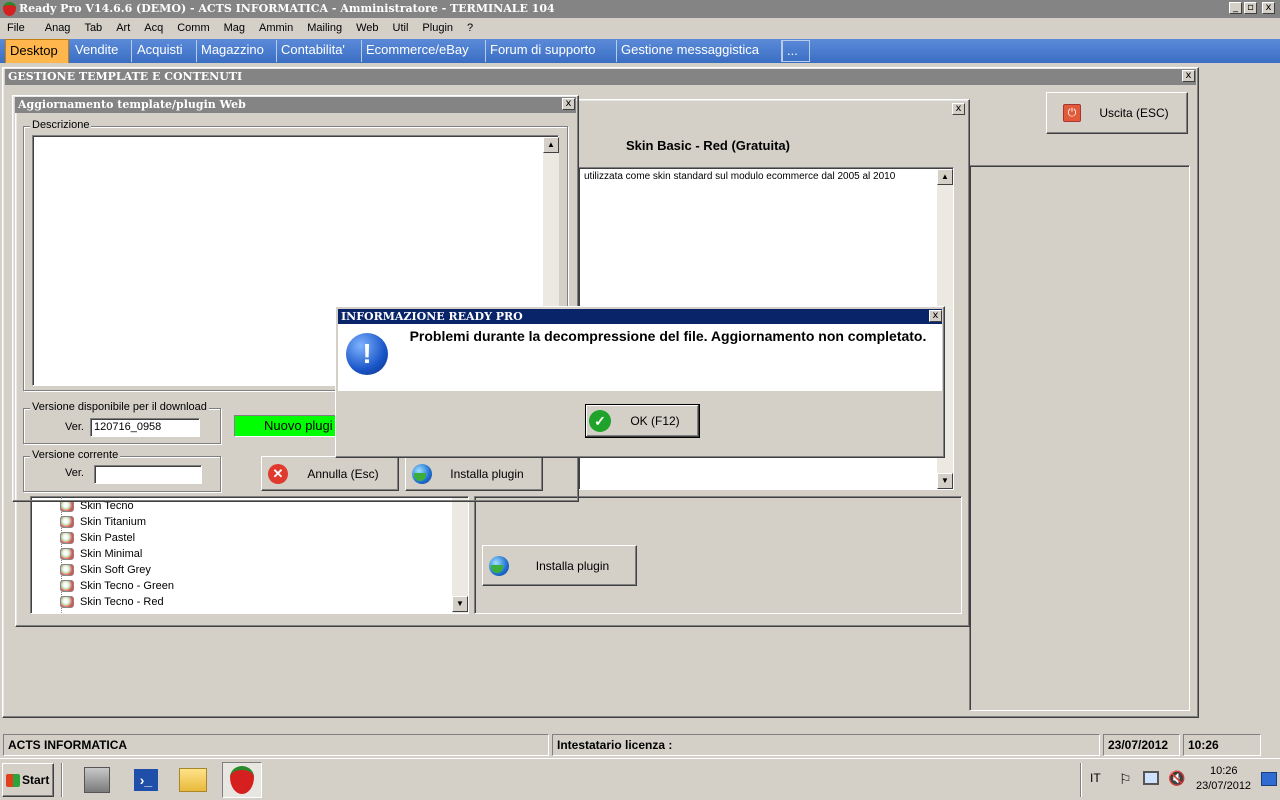 Image resolution: width=1280 pixels, height=800 pixels. I want to click on status-date: 23/07/2012, so click(1141, 745).